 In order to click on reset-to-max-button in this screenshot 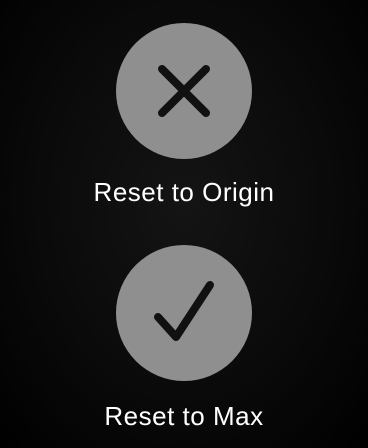, I will do `click(184, 313)`.